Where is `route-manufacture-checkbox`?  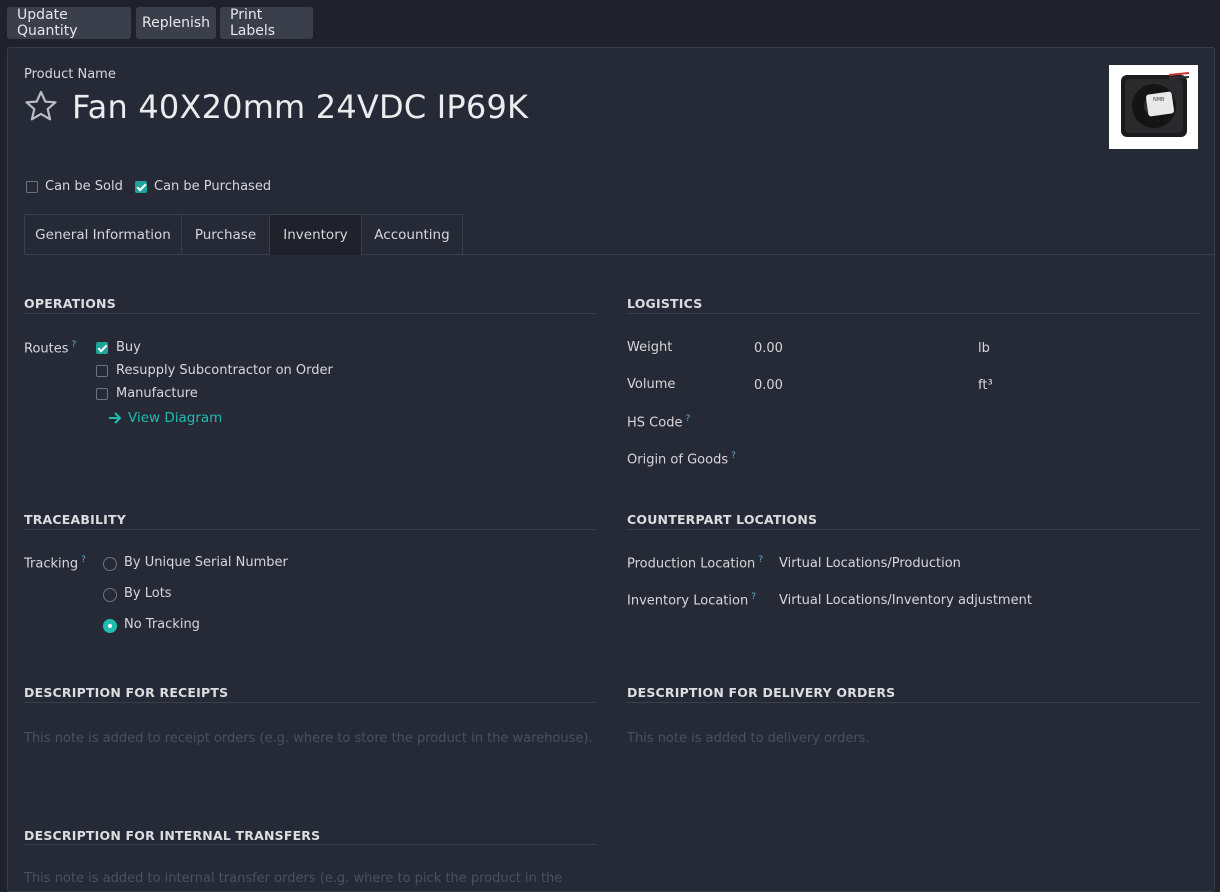 route-manufacture-checkbox is located at coordinates (102, 394).